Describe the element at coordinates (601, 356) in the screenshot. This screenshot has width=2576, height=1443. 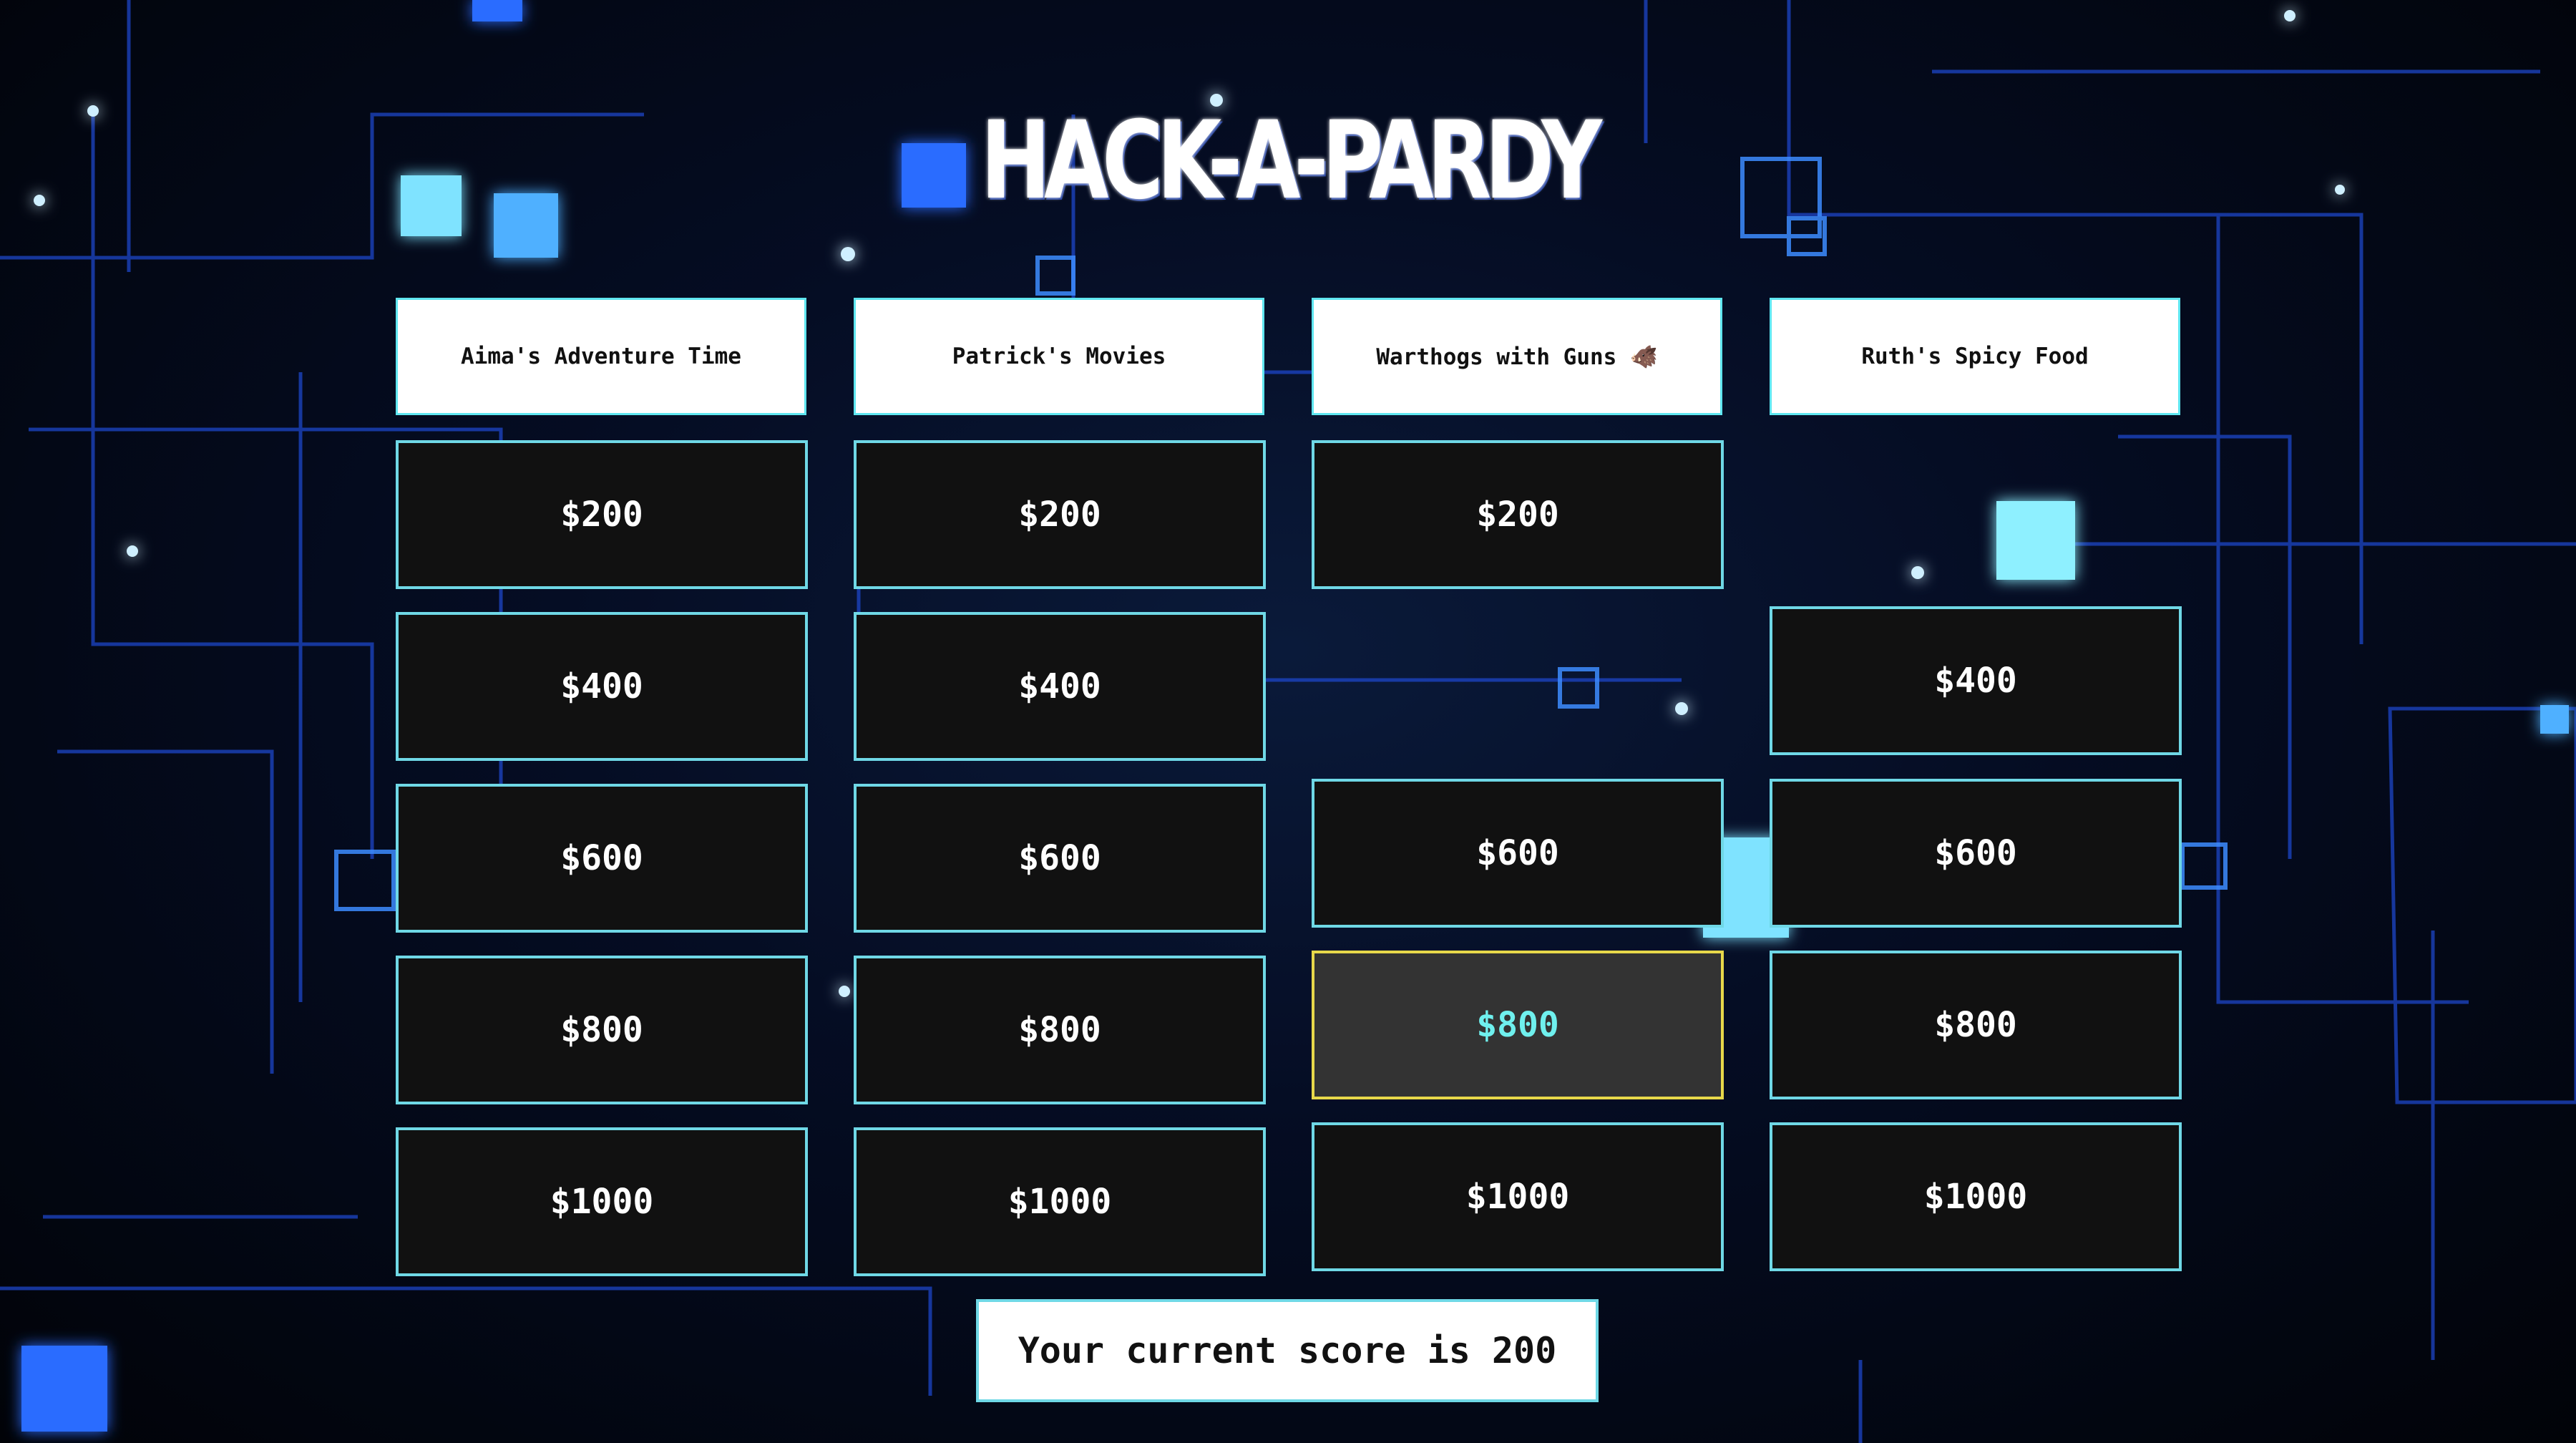
I see `category-header: Aima's Adventure Time` at that location.